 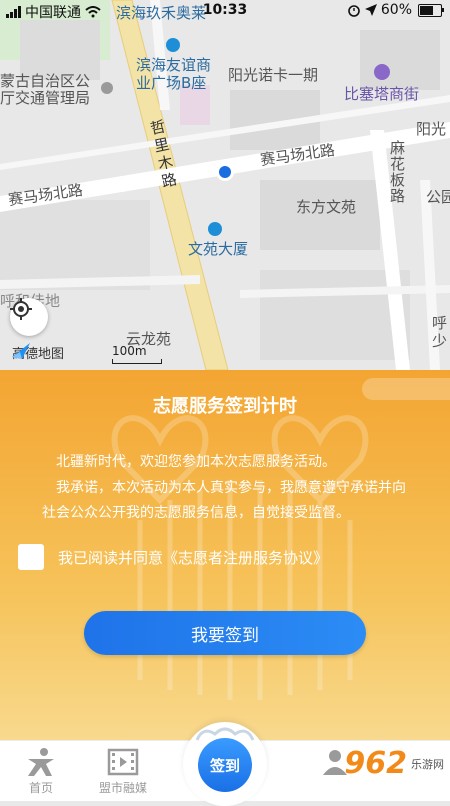 I want to click on map-scale: 100m, so click(x=137, y=354).